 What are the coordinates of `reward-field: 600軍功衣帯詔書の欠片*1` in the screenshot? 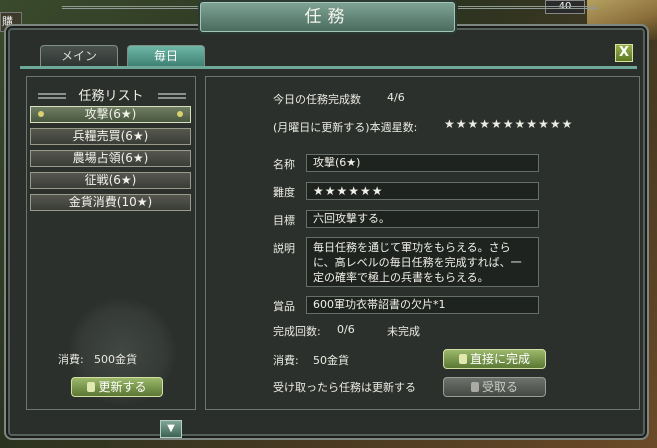 It's located at (422, 305).